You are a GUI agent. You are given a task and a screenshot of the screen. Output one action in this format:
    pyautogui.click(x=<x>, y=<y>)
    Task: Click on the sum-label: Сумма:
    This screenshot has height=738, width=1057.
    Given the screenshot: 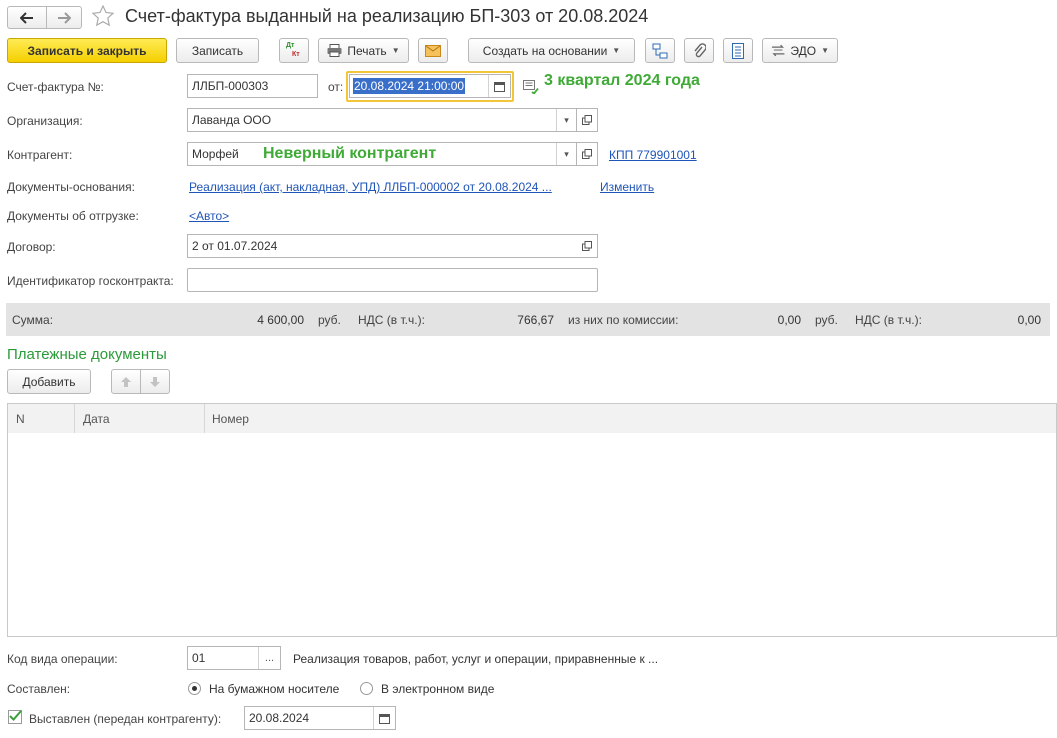 What is the action you would take?
    pyautogui.click(x=33, y=320)
    